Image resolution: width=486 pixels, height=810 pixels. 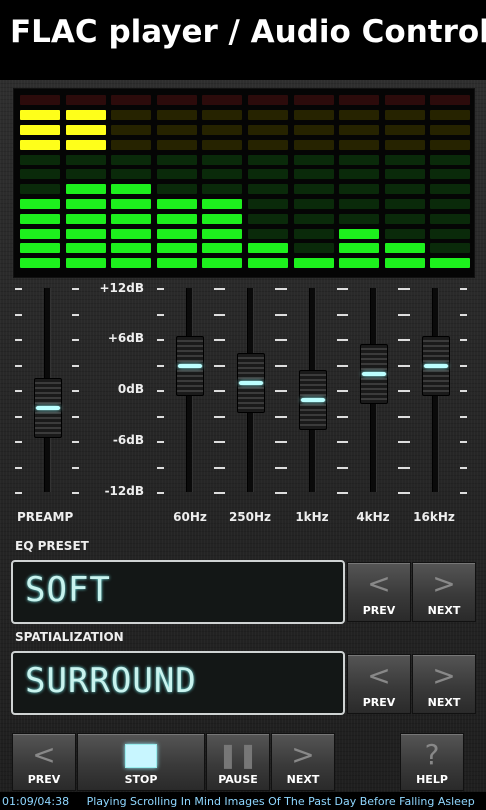 What do you see at coordinates (45, 517) in the screenshot?
I see `band-label-preamp: PREAMP` at bounding box center [45, 517].